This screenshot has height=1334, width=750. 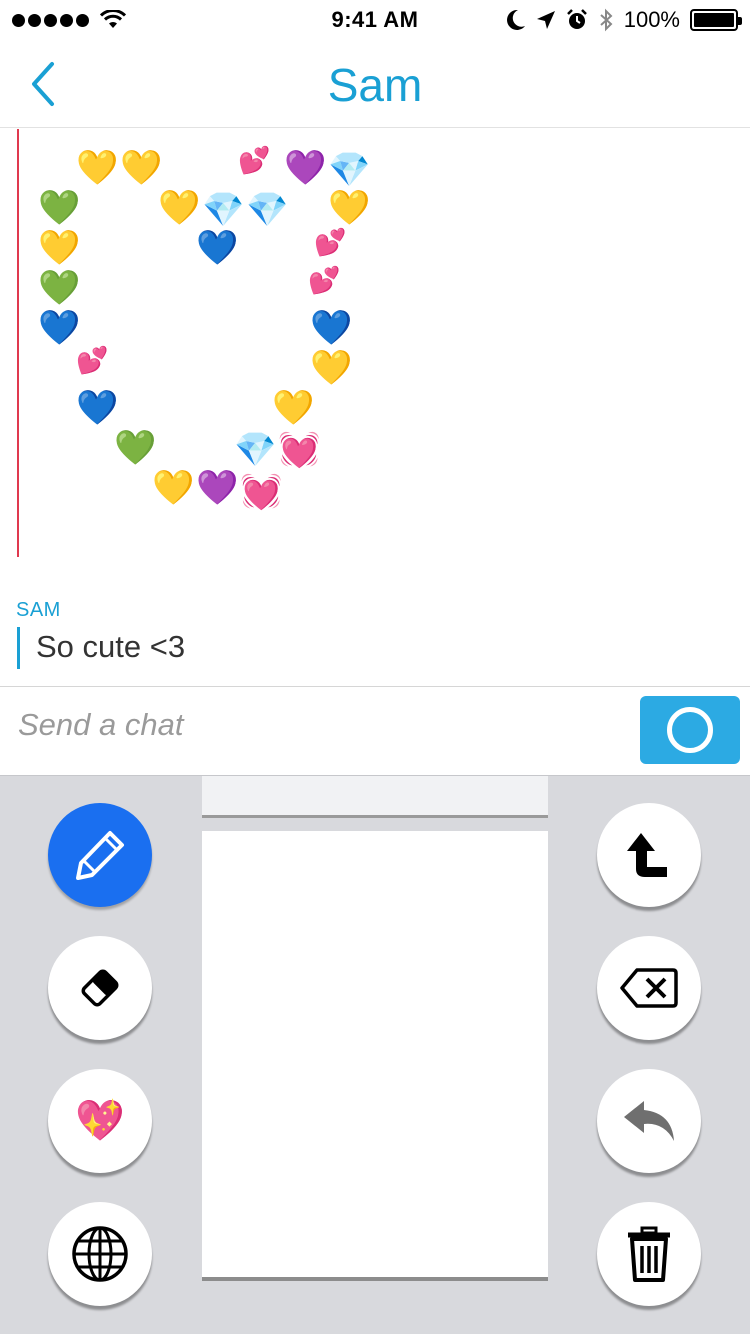 I want to click on shift-arrow-icon, so click(x=647, y=855).